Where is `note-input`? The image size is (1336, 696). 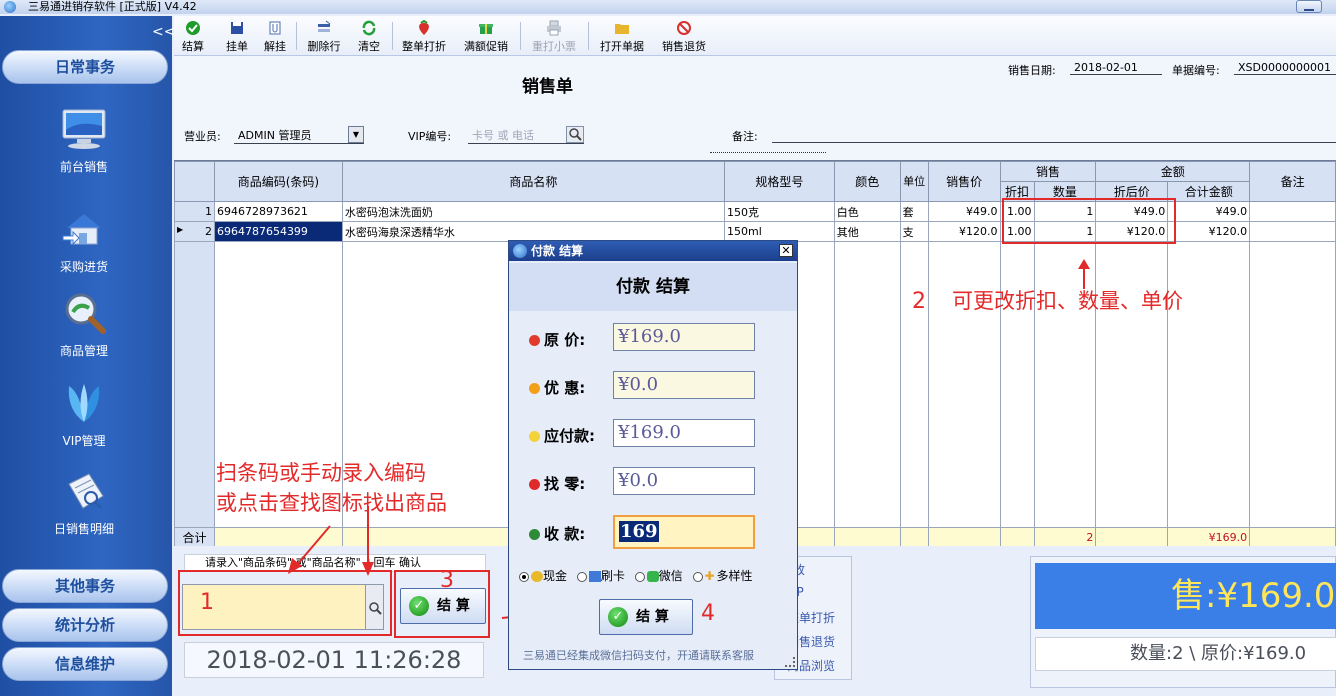 note-input is located at coordinates (1054, 142).